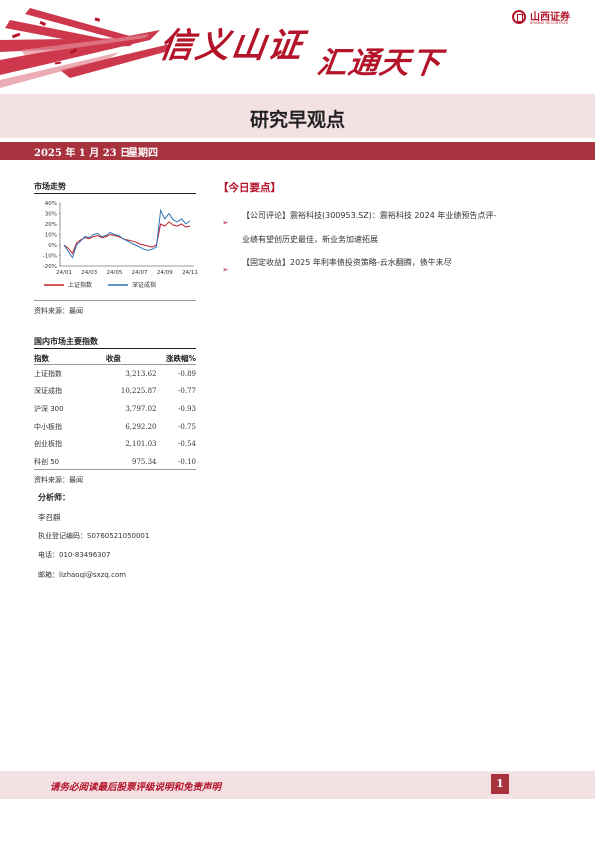 Image resolution: width=595 pixels, height=842 pixels. Describe the element at coordinates (249, 188) in the screenshot. I see `today-points-heading: 【今日要点】` at that location.